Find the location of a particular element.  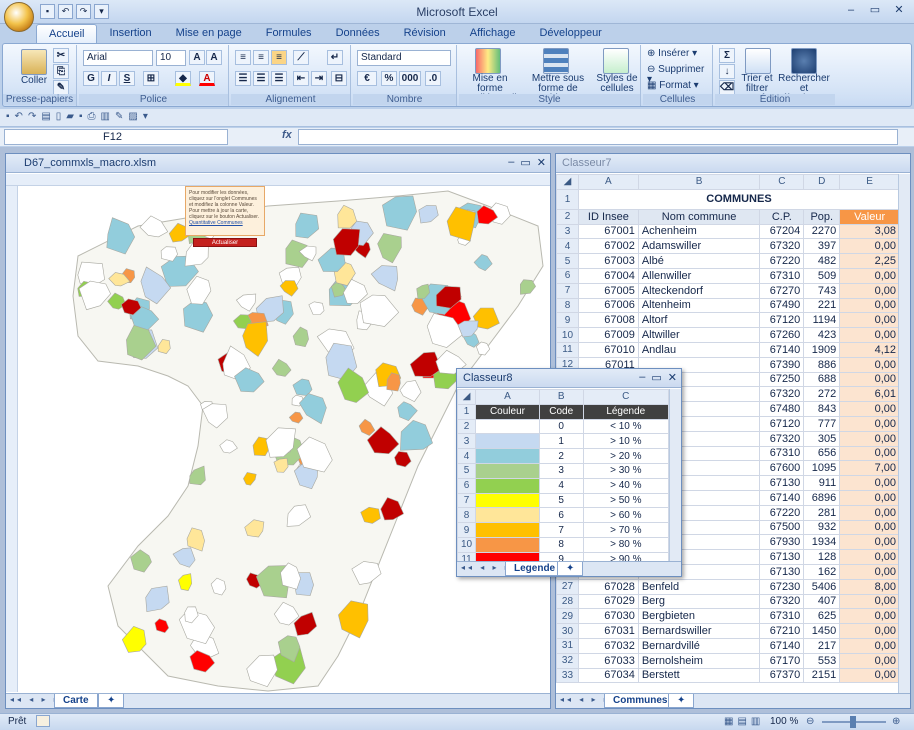

col-head: E is located at coordinates (868, 182).